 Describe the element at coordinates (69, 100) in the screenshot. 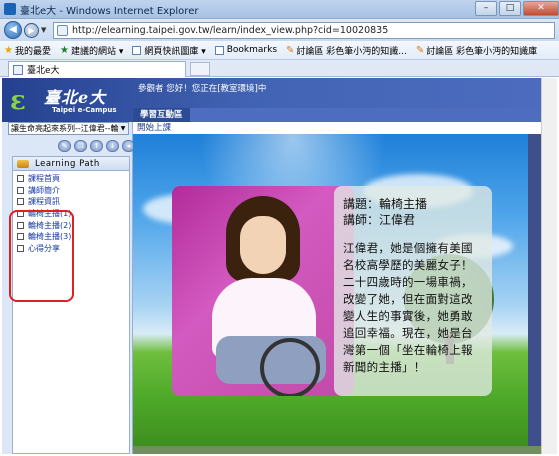

I see `site-logo: ε 臺北e大 Taipei e-Campus` at that location.